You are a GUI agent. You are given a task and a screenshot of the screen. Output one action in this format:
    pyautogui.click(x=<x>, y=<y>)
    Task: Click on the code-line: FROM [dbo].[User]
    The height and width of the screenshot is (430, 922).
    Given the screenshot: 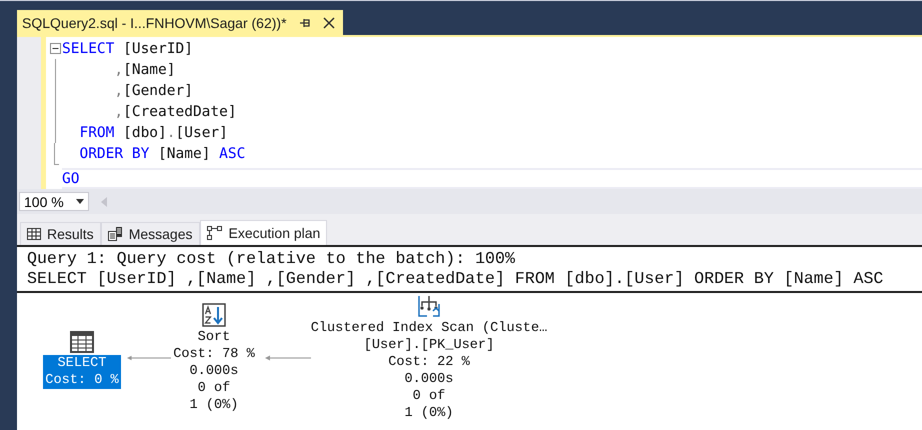 What is the action you would take?
    pyautogui.click(x=153, y=132)
    